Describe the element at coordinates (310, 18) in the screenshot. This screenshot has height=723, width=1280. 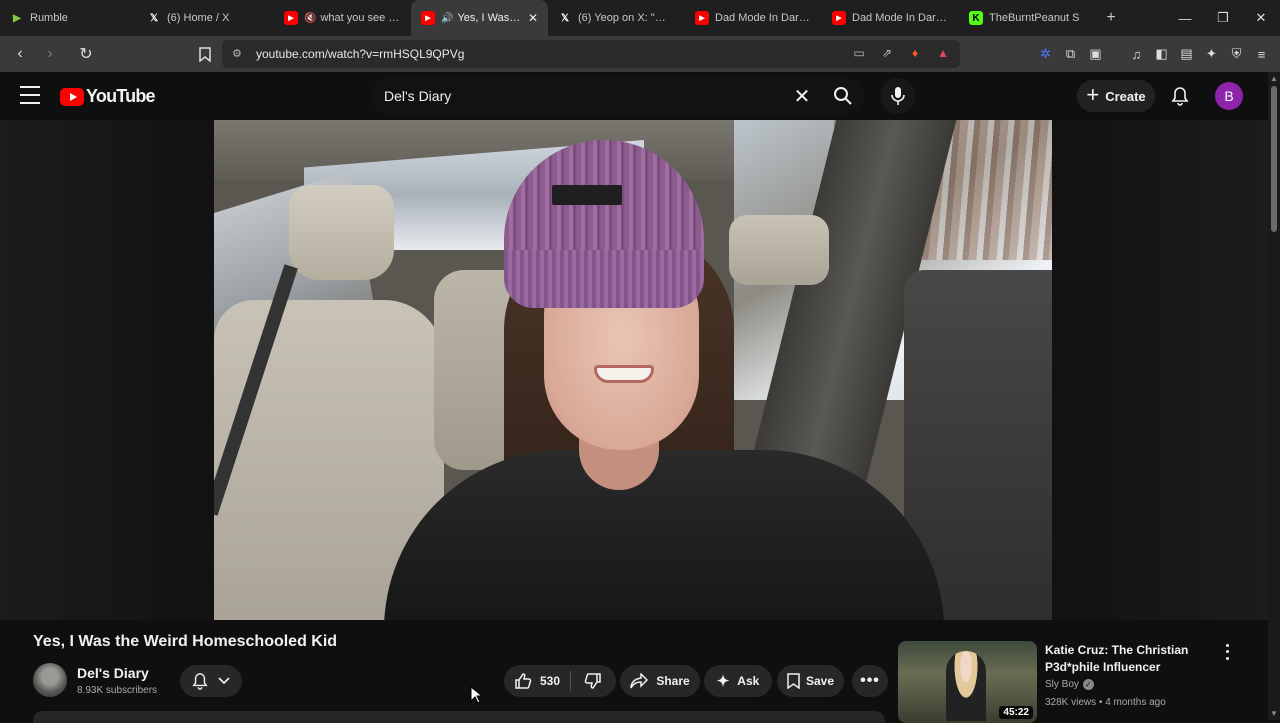
I see `muted-icon: 🔇` at that location.